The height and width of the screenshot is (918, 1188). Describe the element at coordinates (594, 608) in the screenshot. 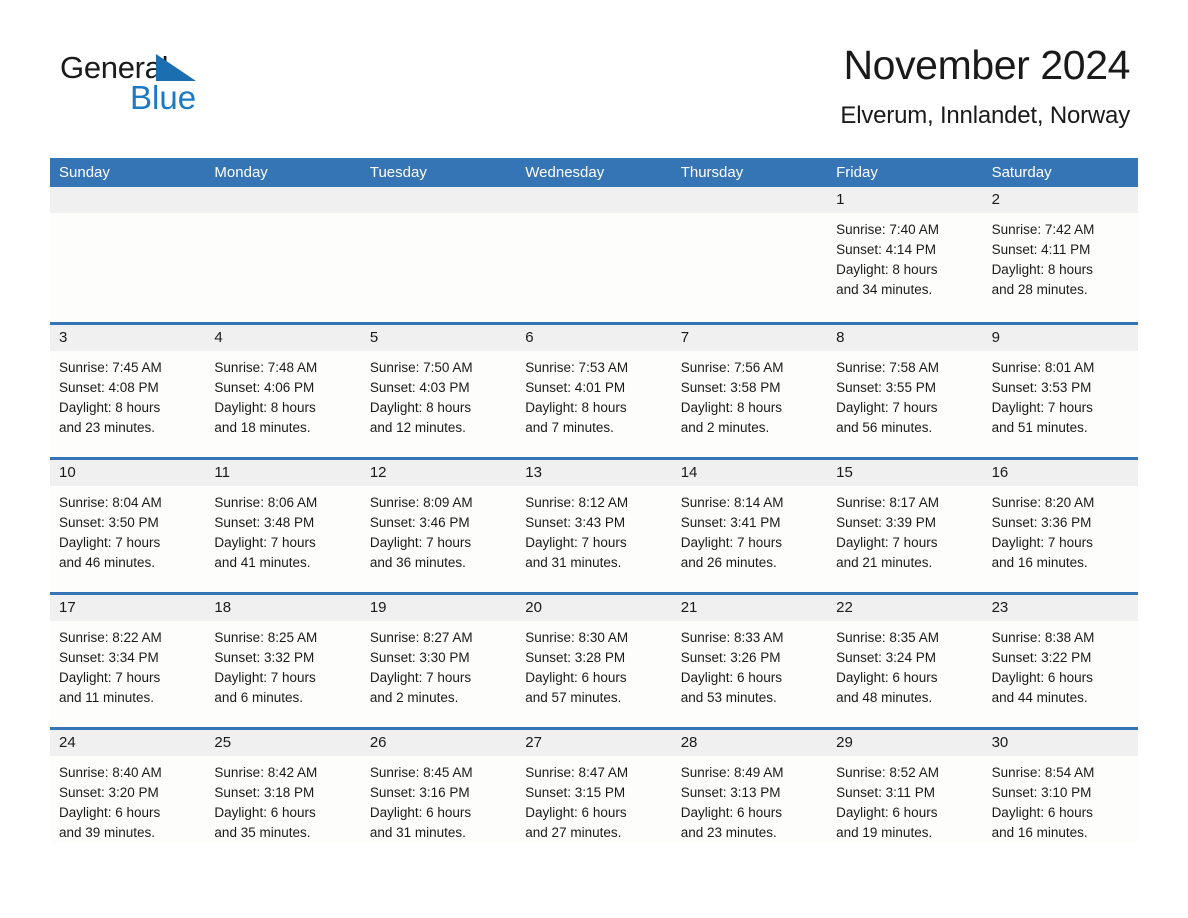

I see `day-number-band: 20` at that location.